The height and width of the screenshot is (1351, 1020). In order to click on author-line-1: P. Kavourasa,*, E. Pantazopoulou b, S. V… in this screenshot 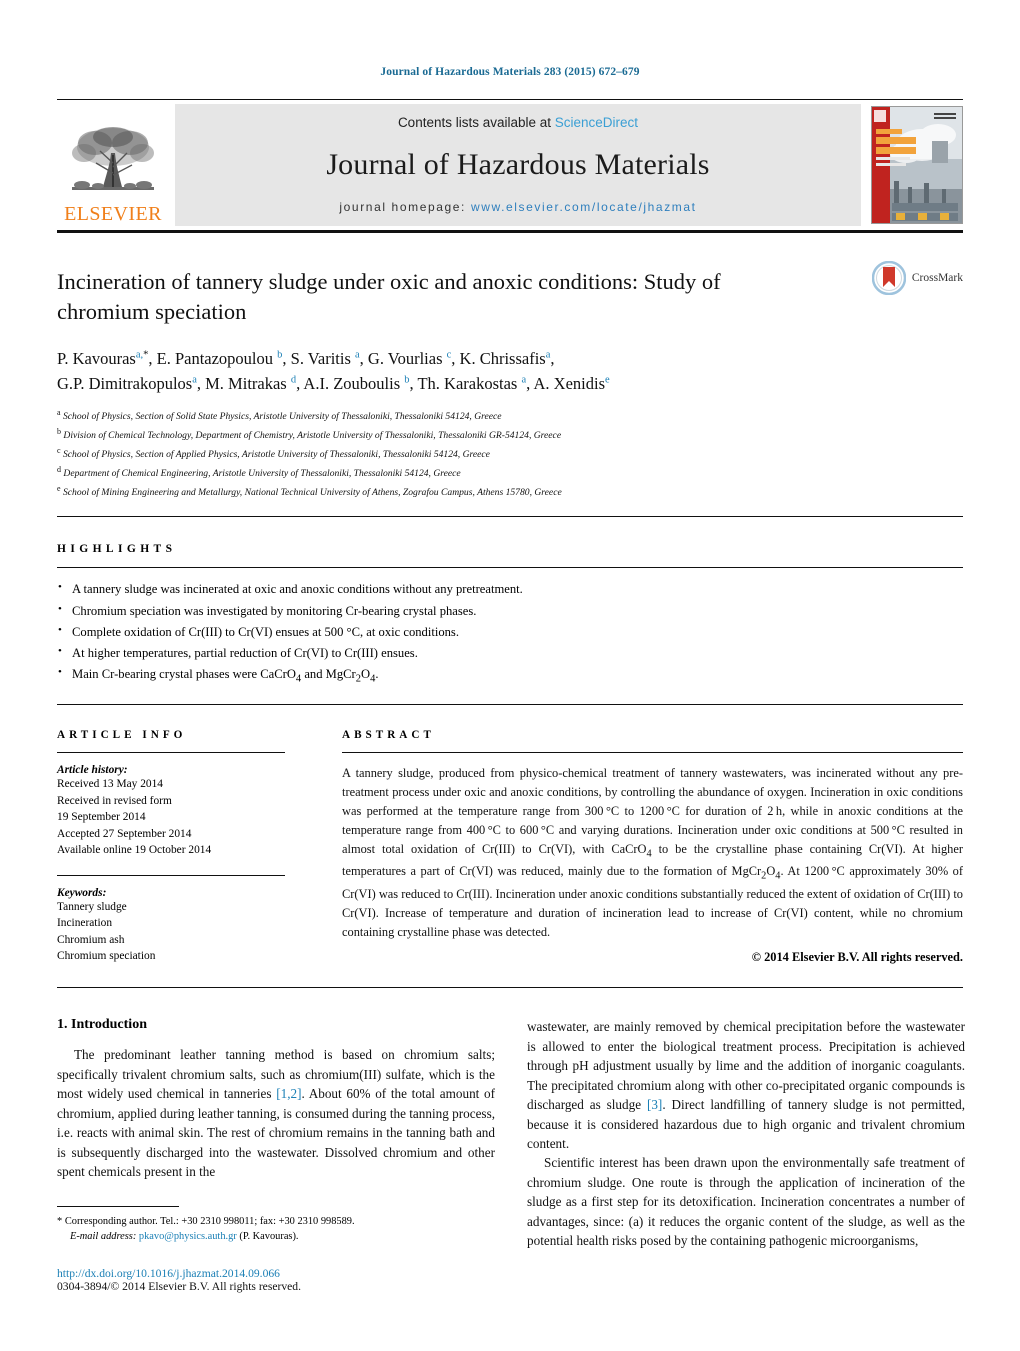, I will do `click(487, 359)`.